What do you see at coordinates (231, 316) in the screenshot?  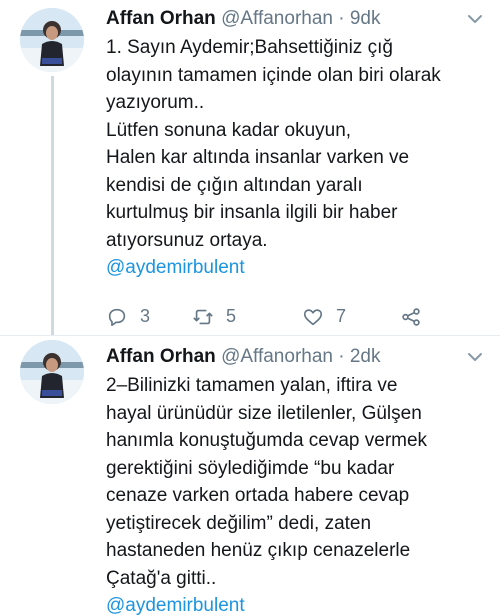 I see `retweet-count: 5` at bounding box center [231, 316].